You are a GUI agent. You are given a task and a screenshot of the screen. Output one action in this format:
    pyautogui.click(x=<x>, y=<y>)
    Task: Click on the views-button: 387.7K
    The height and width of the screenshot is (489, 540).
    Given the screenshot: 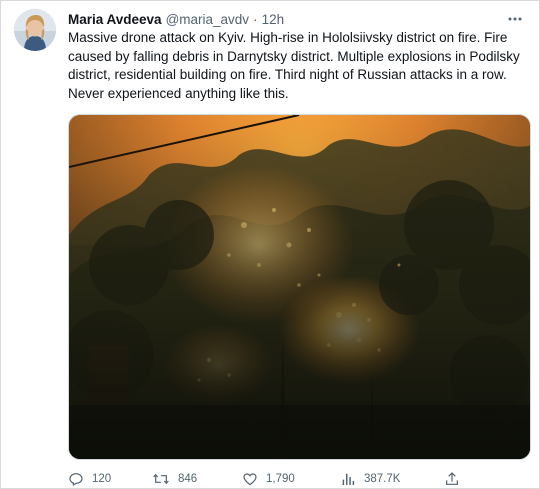 What is the action you would take?
    pyautogui.click(x=370, y=479)
    